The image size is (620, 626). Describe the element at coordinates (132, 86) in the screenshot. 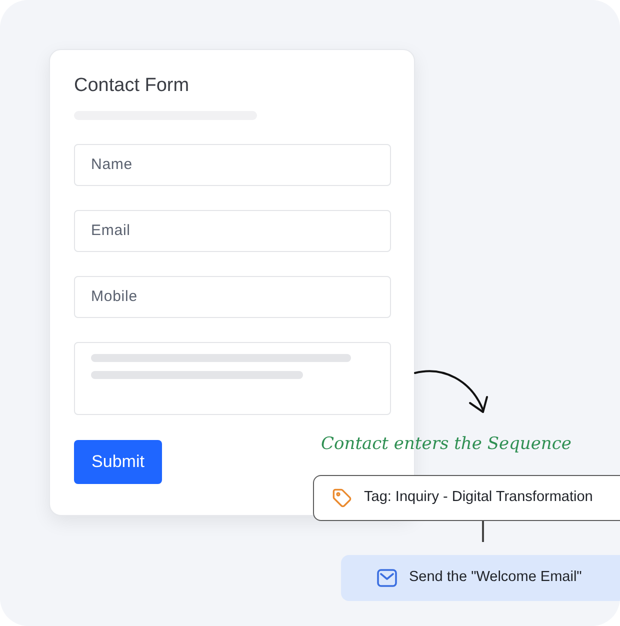

I see `form-title: Contact Form` at that location.